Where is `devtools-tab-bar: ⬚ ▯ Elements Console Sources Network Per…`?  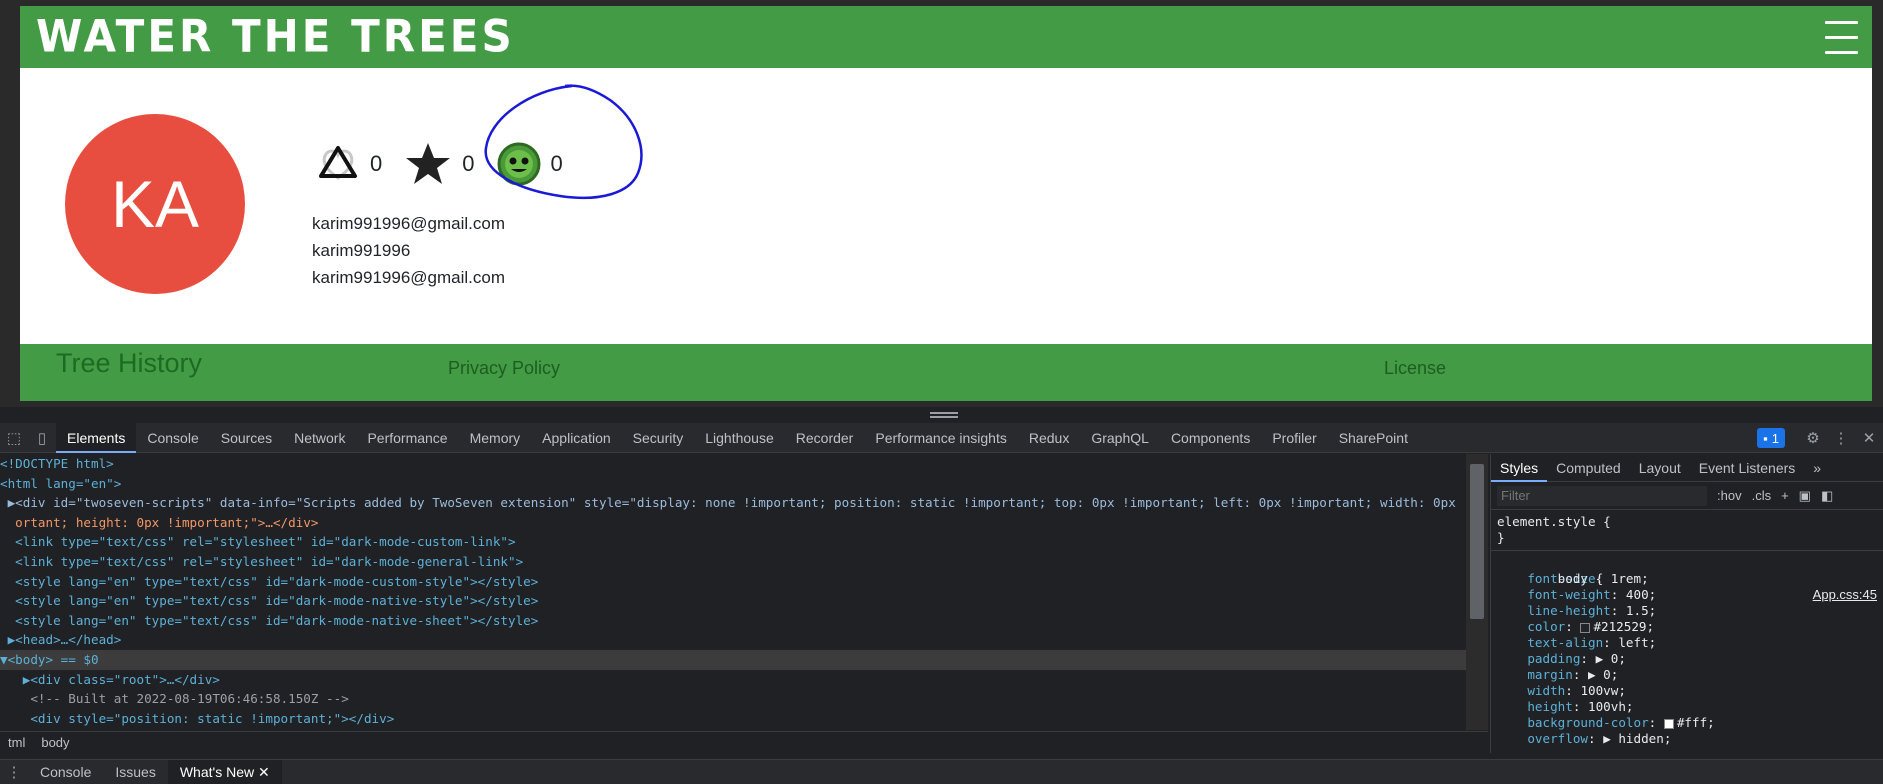 devtools-tab-bar: ⬚ ▯ Elements Console Sources Network Per… is located at coordinates (941, 437).